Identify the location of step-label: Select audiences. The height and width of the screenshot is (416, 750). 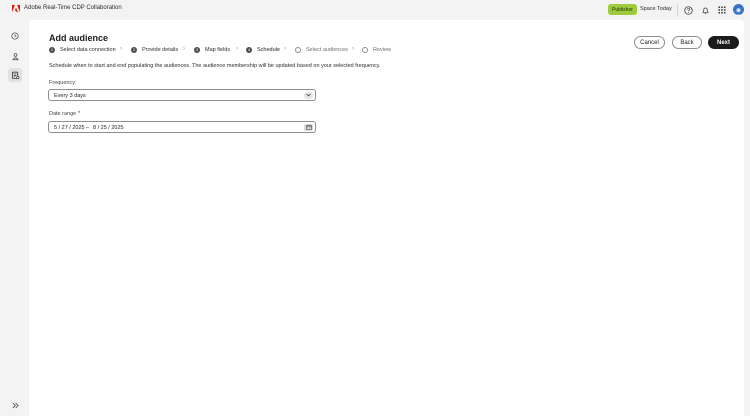
(327, 49).